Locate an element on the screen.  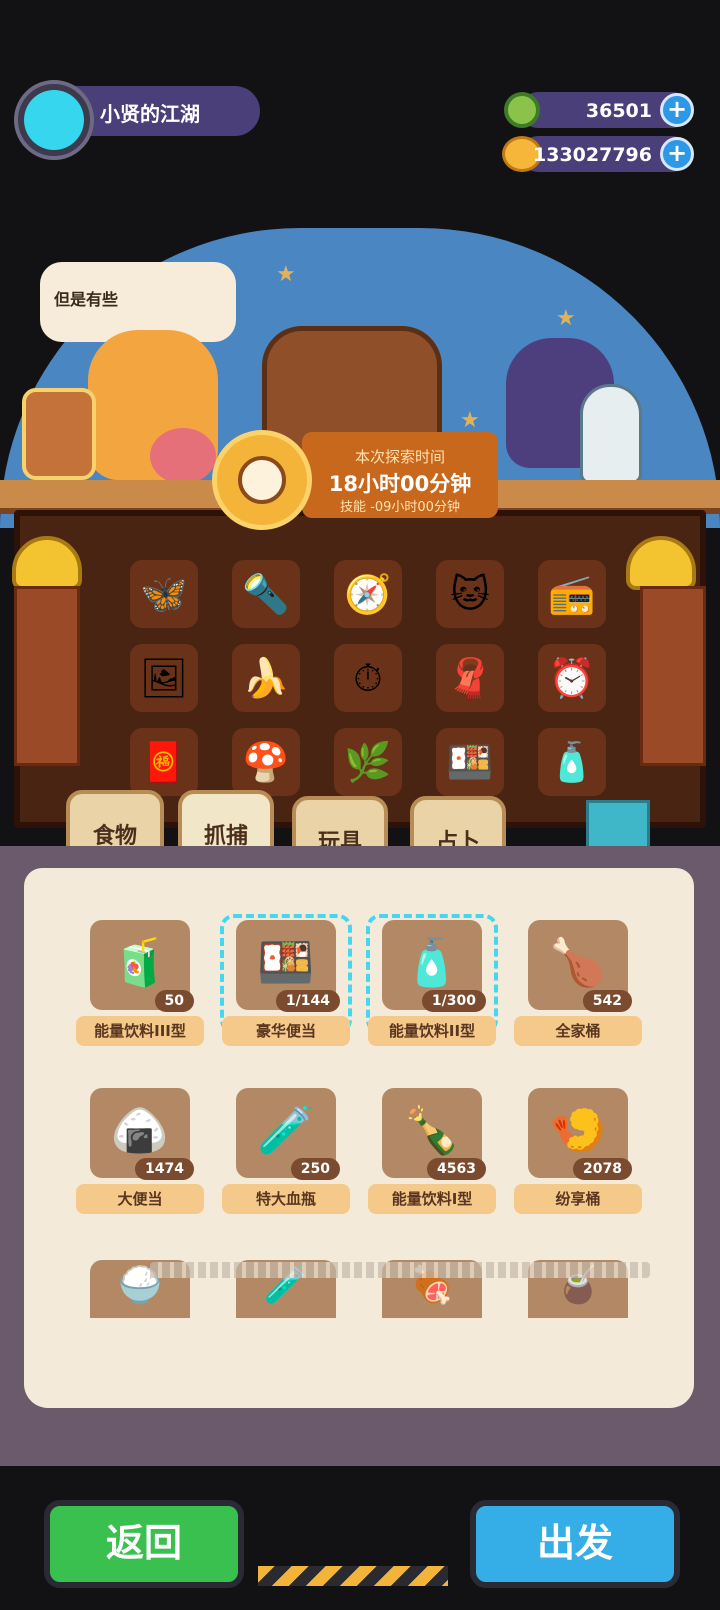
item-name: 全家桶 is located at coordinates (578, 1031).